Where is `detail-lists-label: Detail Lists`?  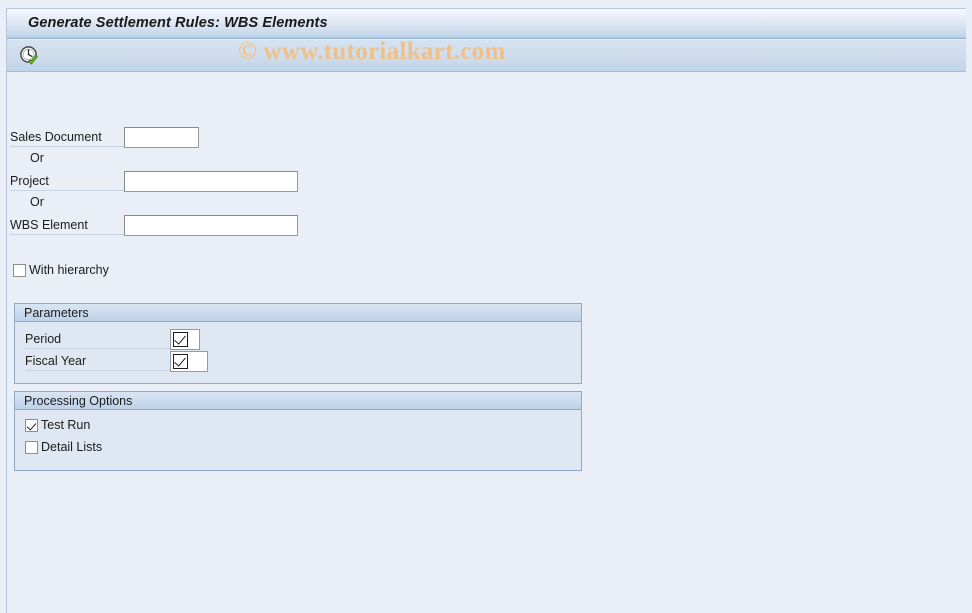
detail-lists-label: Detail Lists is located at coordinates (72, 447).